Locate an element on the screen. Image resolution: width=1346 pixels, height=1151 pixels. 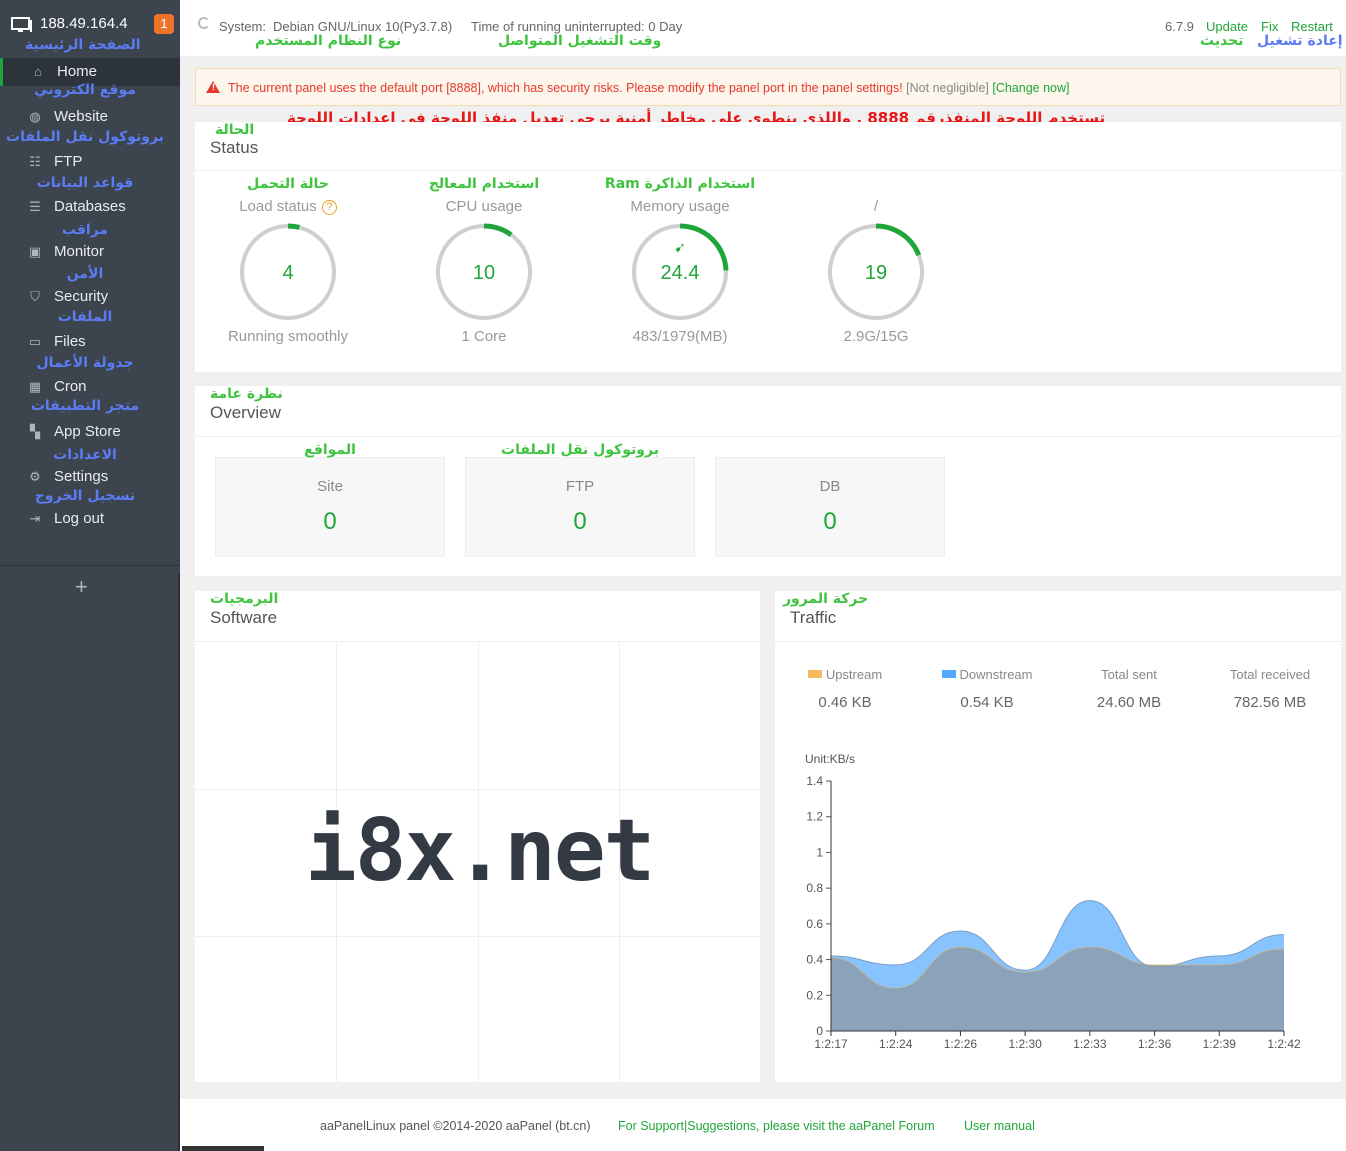
sidebar-item-cron: ▦ Cron is located at coordinates (90, 387).